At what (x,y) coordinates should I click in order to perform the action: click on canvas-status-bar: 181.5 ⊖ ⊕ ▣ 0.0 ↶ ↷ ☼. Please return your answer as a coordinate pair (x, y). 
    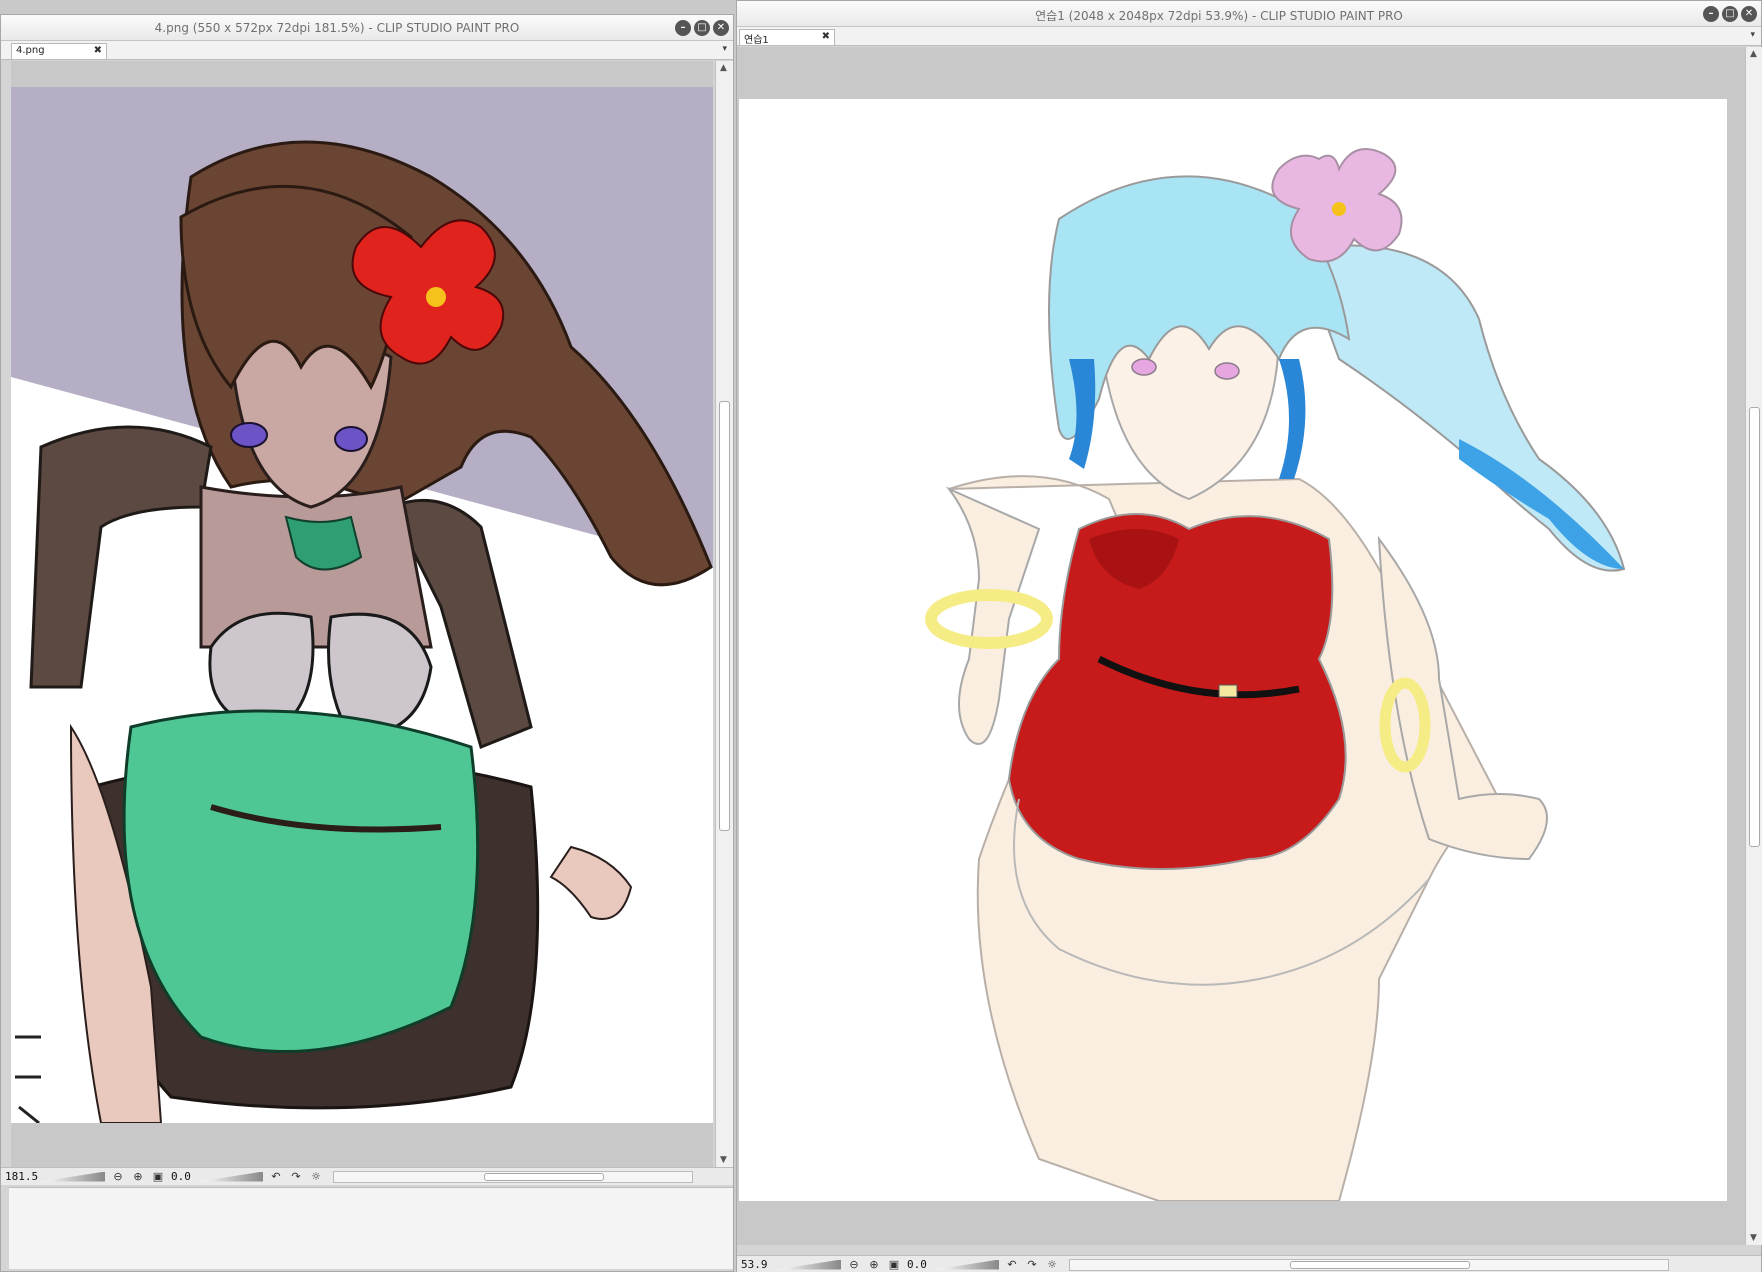
    Looking at the image, I should click on (367, 1176).